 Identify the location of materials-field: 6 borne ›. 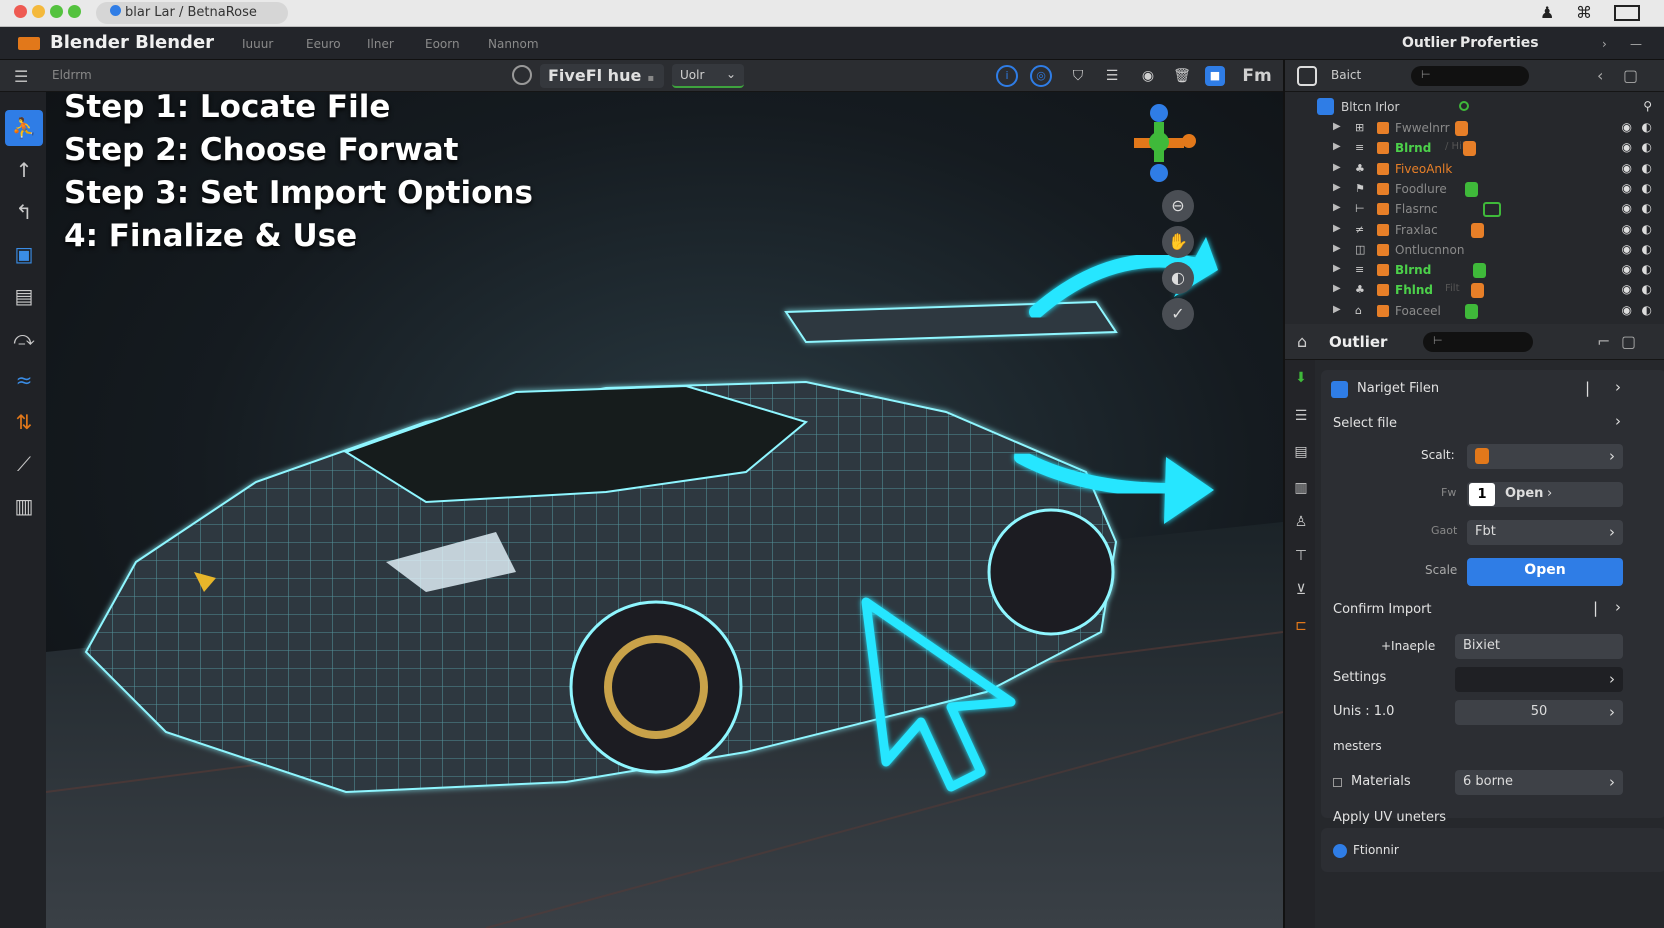
(1539, 782).